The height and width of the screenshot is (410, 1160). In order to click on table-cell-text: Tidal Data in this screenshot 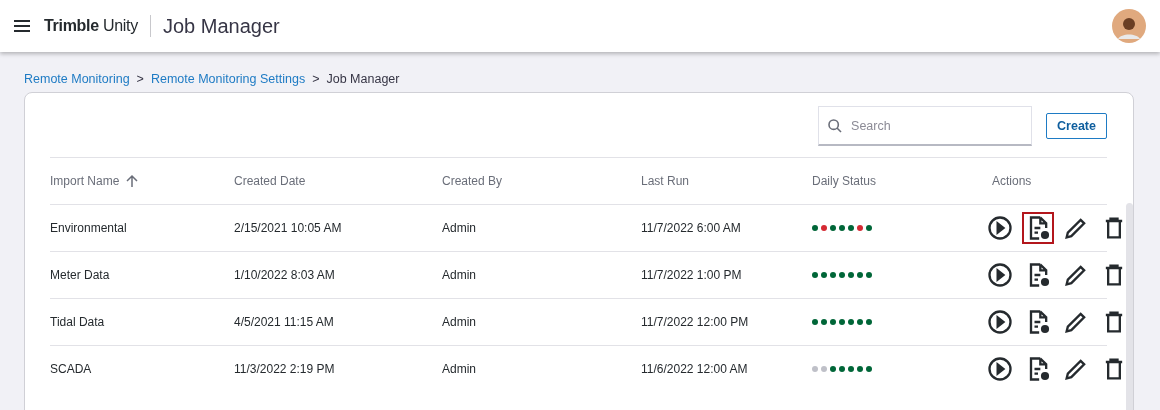, I will do `click(78, 322)`.